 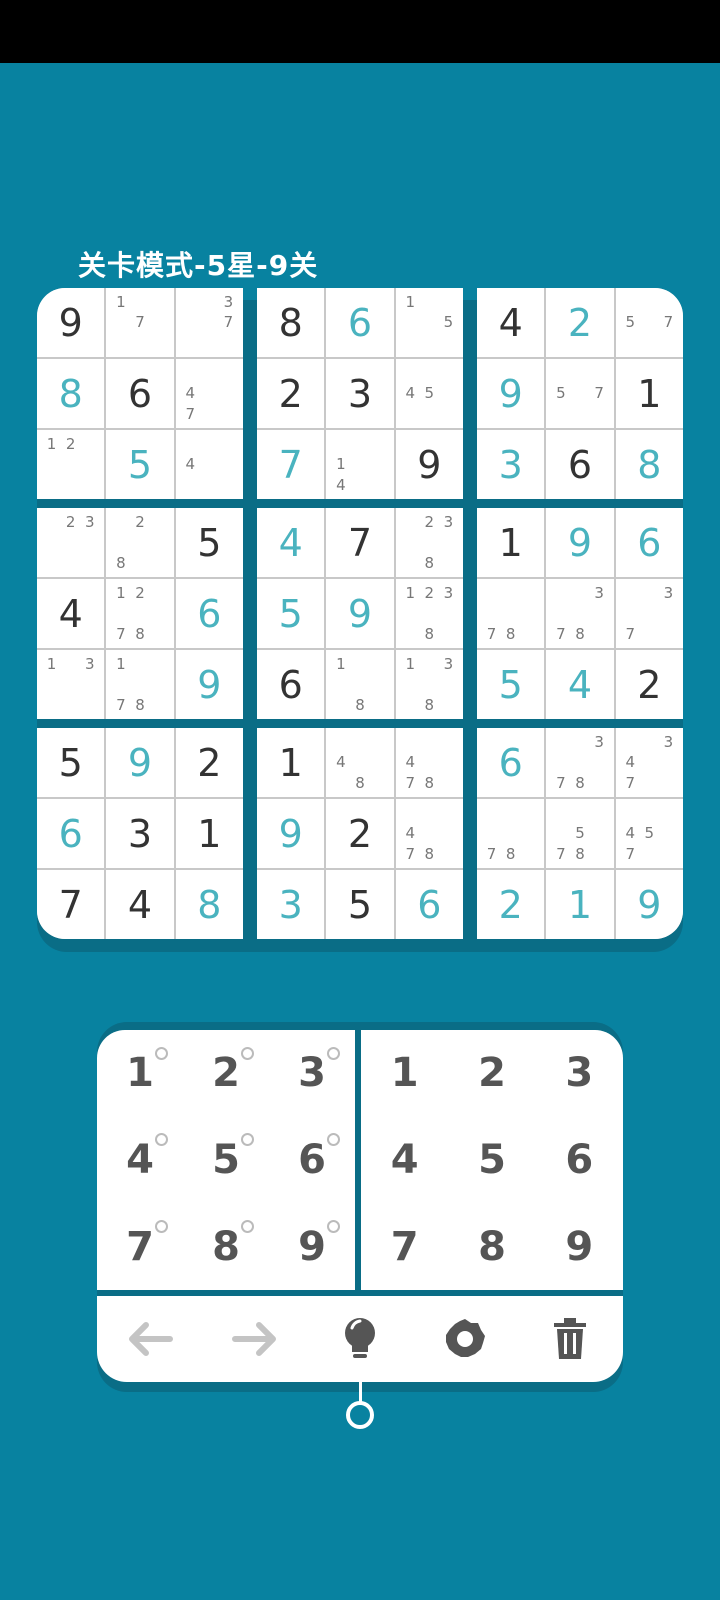 What do you see at coordinates (429, 684) in the screenshot?
I see `sudoku-cell: 1 3 8` at bounding box center [429, 684].